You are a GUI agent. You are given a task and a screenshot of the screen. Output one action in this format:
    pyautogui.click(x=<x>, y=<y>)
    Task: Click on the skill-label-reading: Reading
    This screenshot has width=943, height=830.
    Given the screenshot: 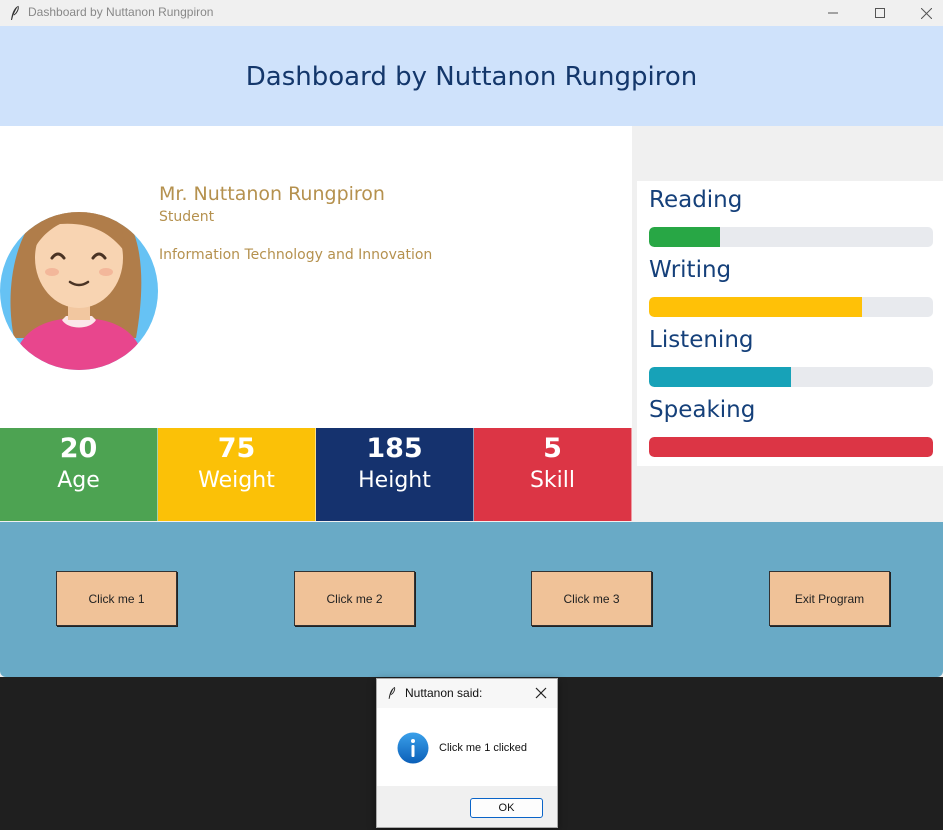 What is the action you would take?
    pyautogui.click(x=696, y=200)
    